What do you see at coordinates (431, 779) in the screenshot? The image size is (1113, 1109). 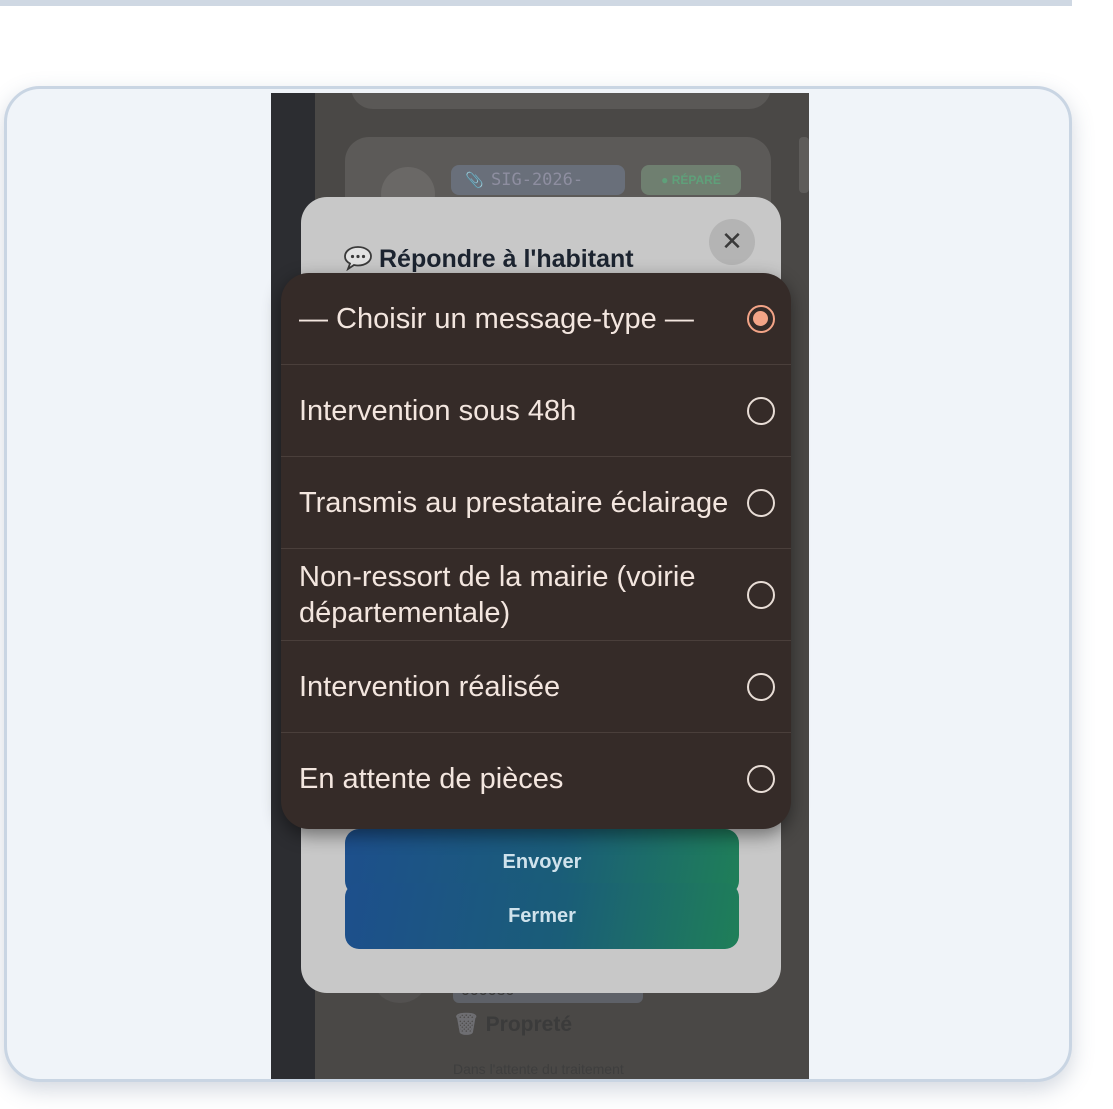 I see `option-label: En attente de pièces` at bounding box center [431, 779].